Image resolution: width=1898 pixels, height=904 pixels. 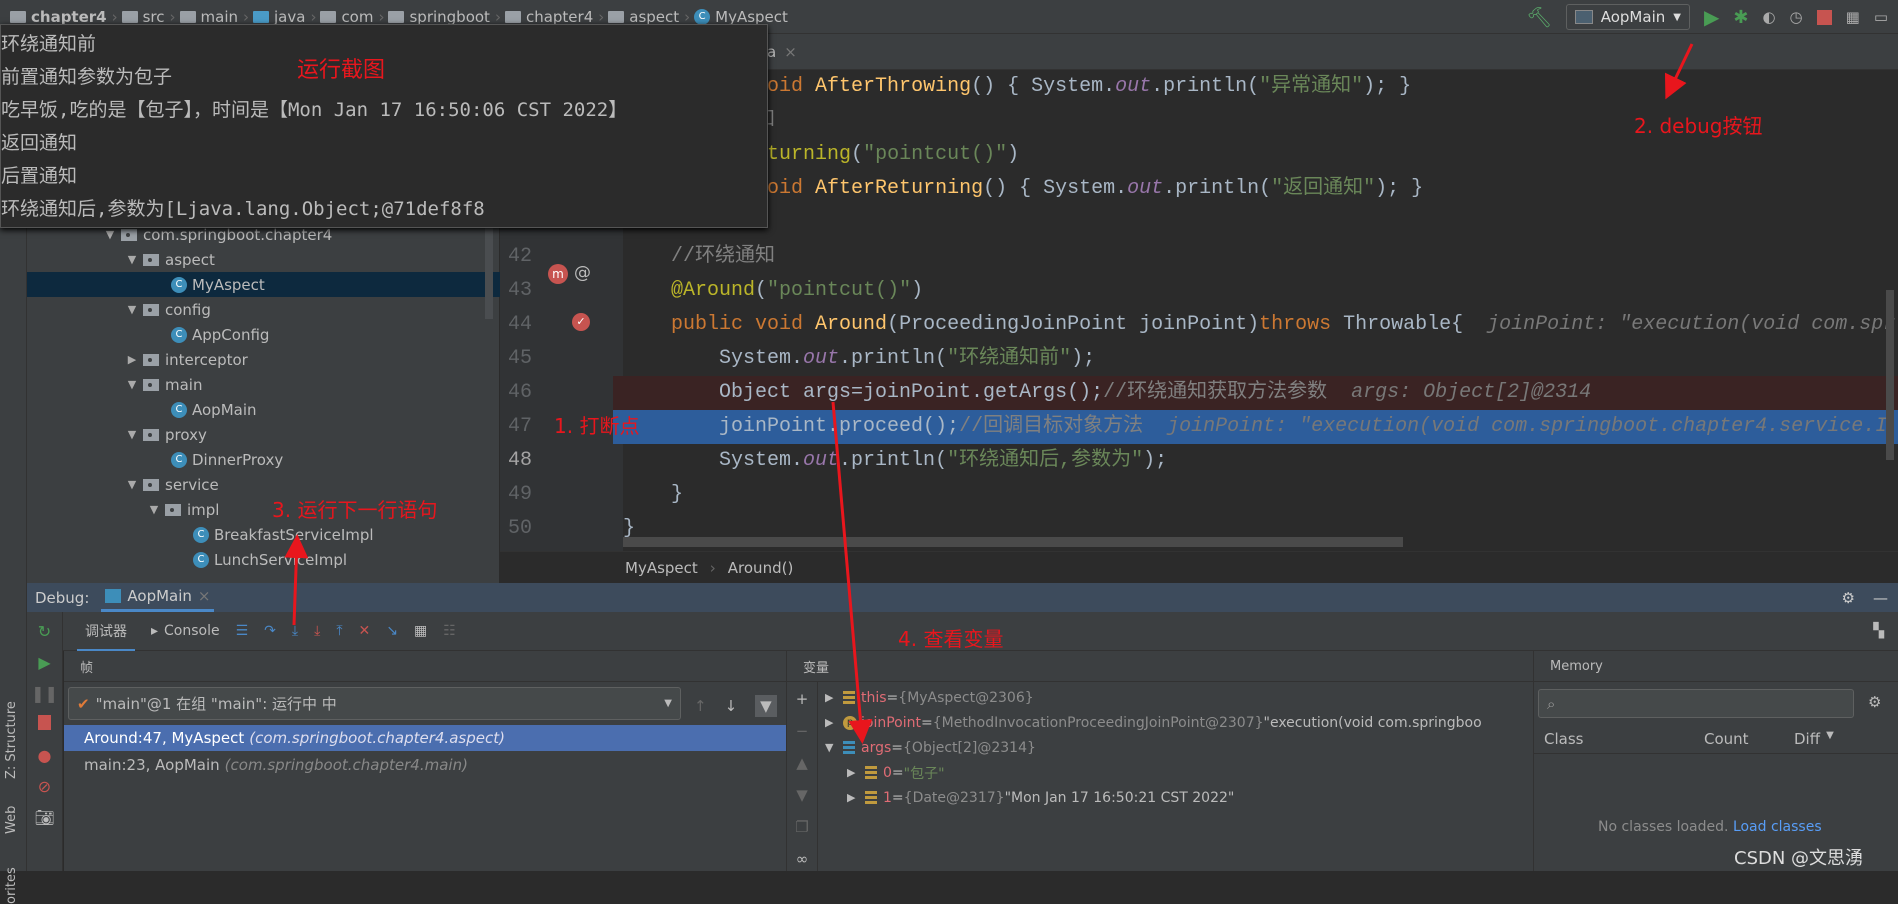 I want to click on breadcrumb-item: src ›, so click(x=148, y=17).